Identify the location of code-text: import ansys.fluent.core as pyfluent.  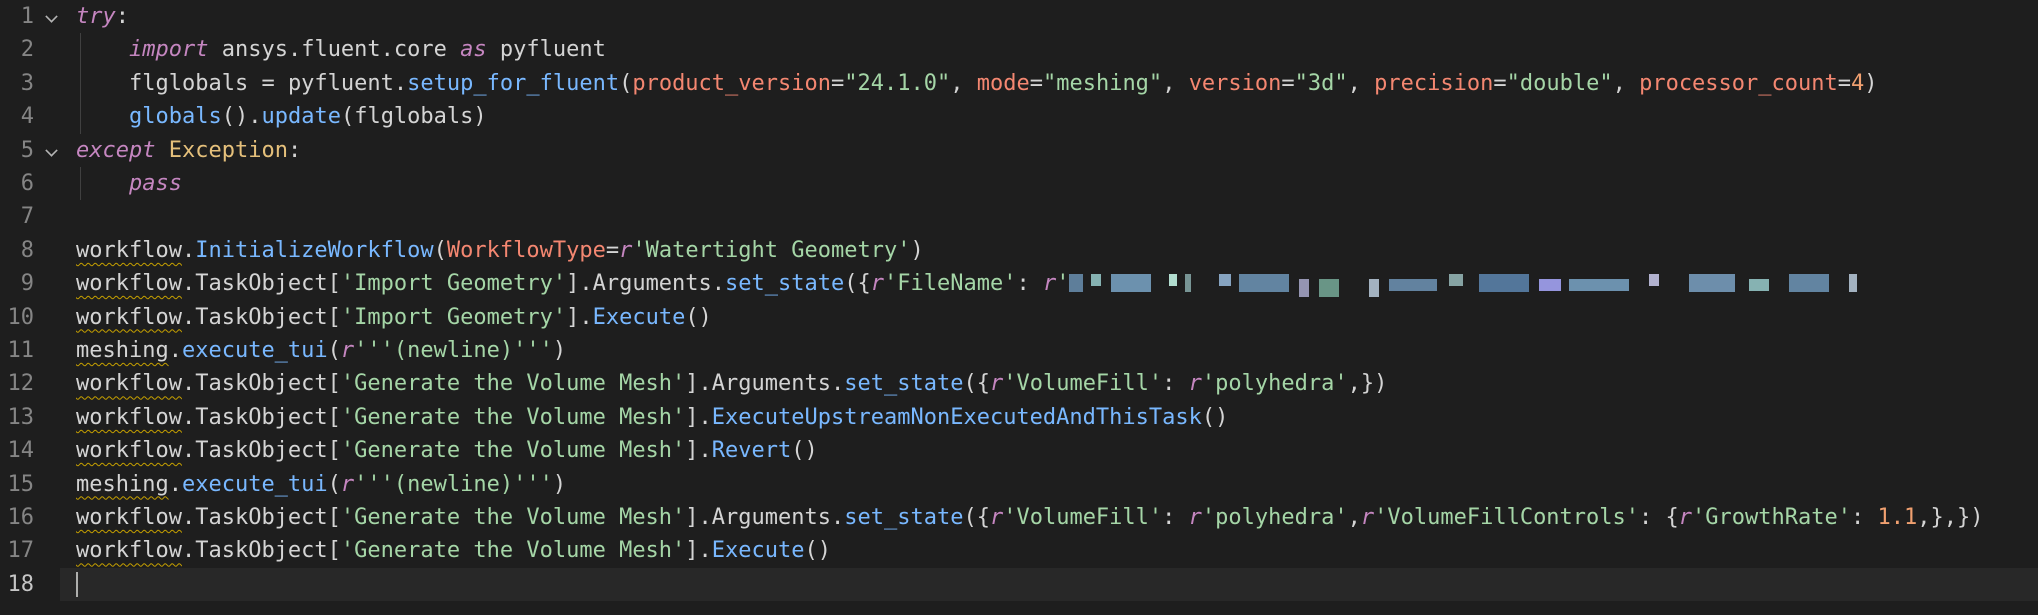
(367, 49).